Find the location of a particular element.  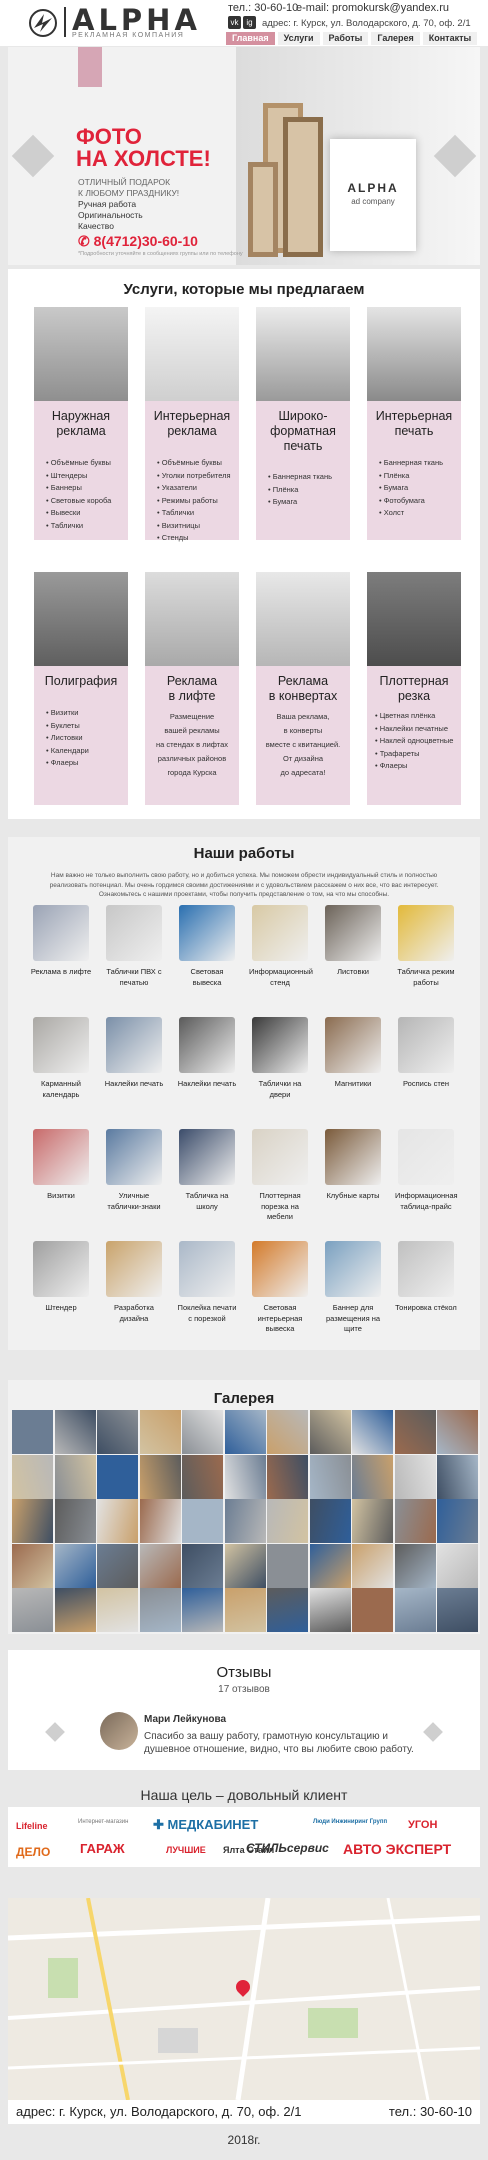

partner-logo: ДЕЛО is located at coordinates (33, 1852).